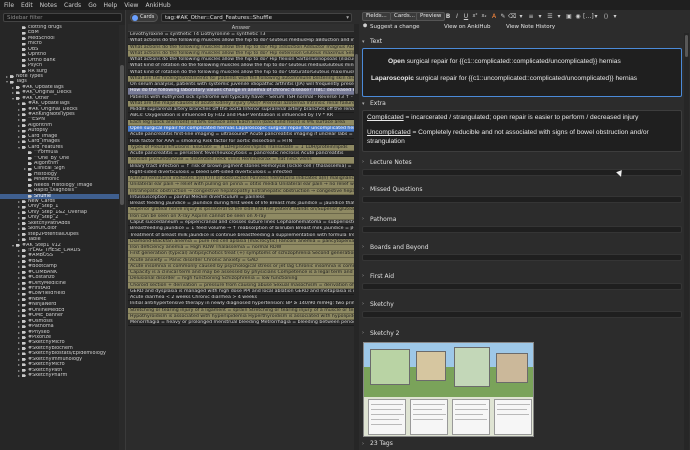 The width and height of the screenshot is (690, 450). I want to click on menu-notes: Notes, so click(48, 5).